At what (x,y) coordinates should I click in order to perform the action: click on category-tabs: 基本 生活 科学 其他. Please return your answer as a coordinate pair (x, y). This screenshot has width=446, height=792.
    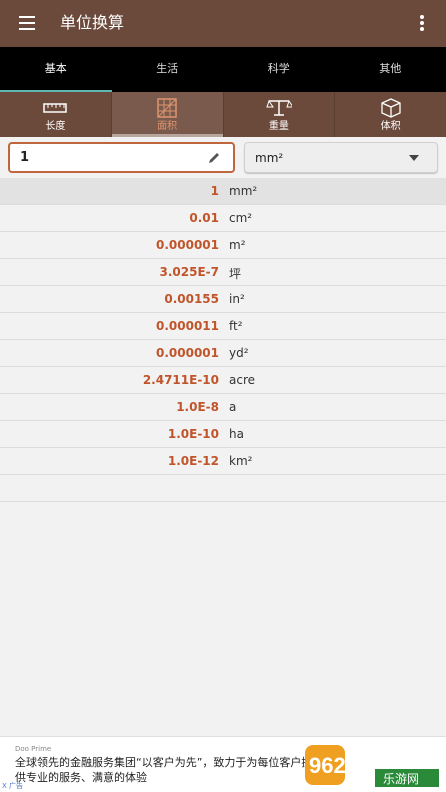
    Looking at the image, I should click on (223, 69).